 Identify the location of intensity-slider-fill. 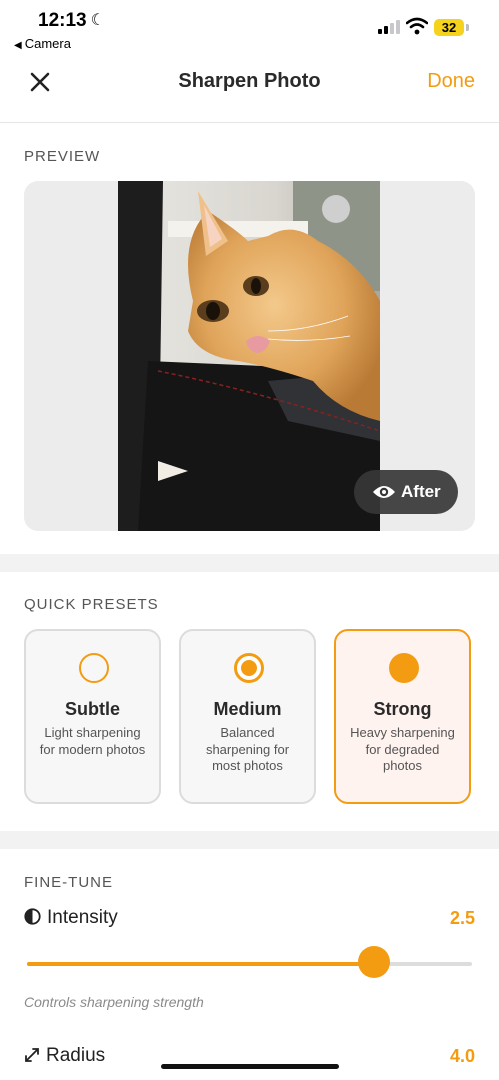
(201, 964).